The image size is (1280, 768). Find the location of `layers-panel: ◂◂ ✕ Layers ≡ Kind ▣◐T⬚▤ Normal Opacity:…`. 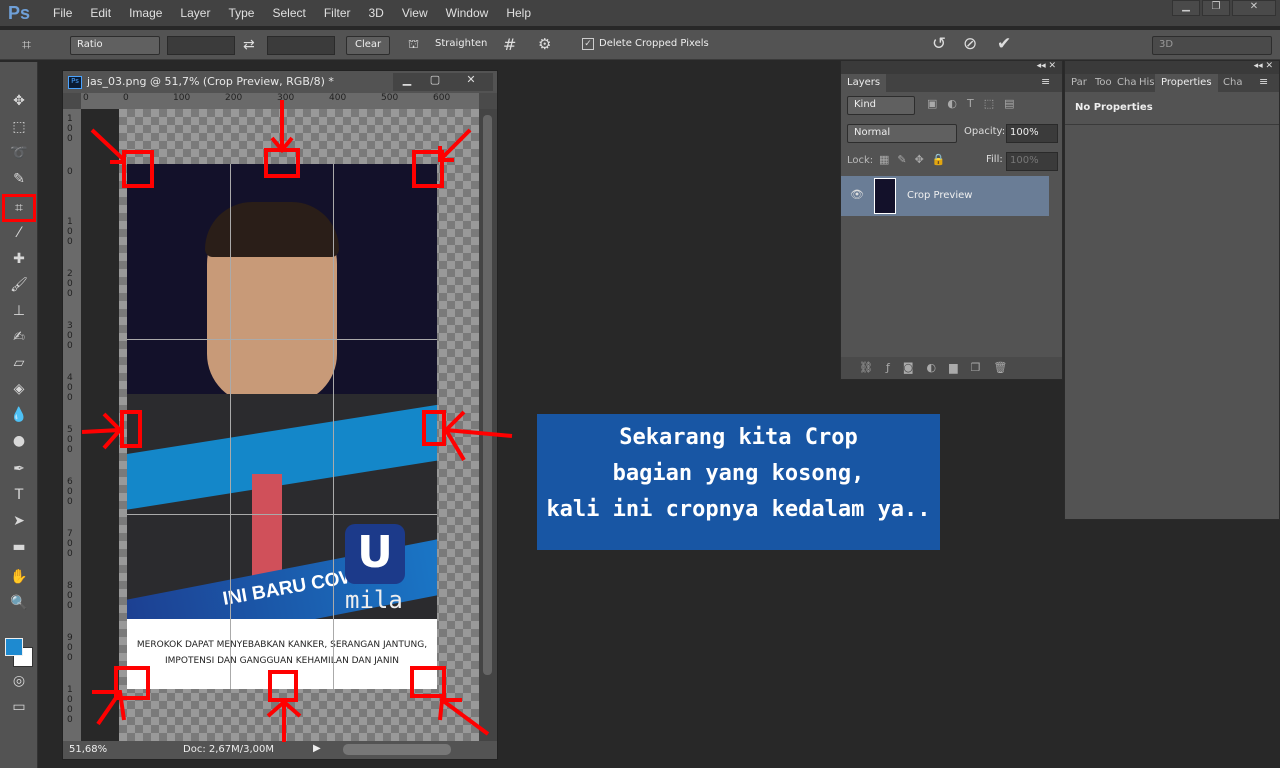

layers-panel: ◂◂ ✕ Layers ≡ Kind ▣◐T⬚▤ Normal Opacity:… is located at coordinates (951, 220).